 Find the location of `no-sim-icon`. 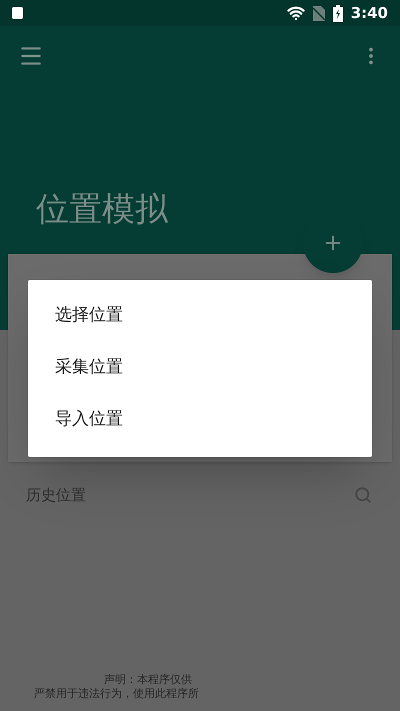

no-sim-icon is located at coordinates (318, 13).